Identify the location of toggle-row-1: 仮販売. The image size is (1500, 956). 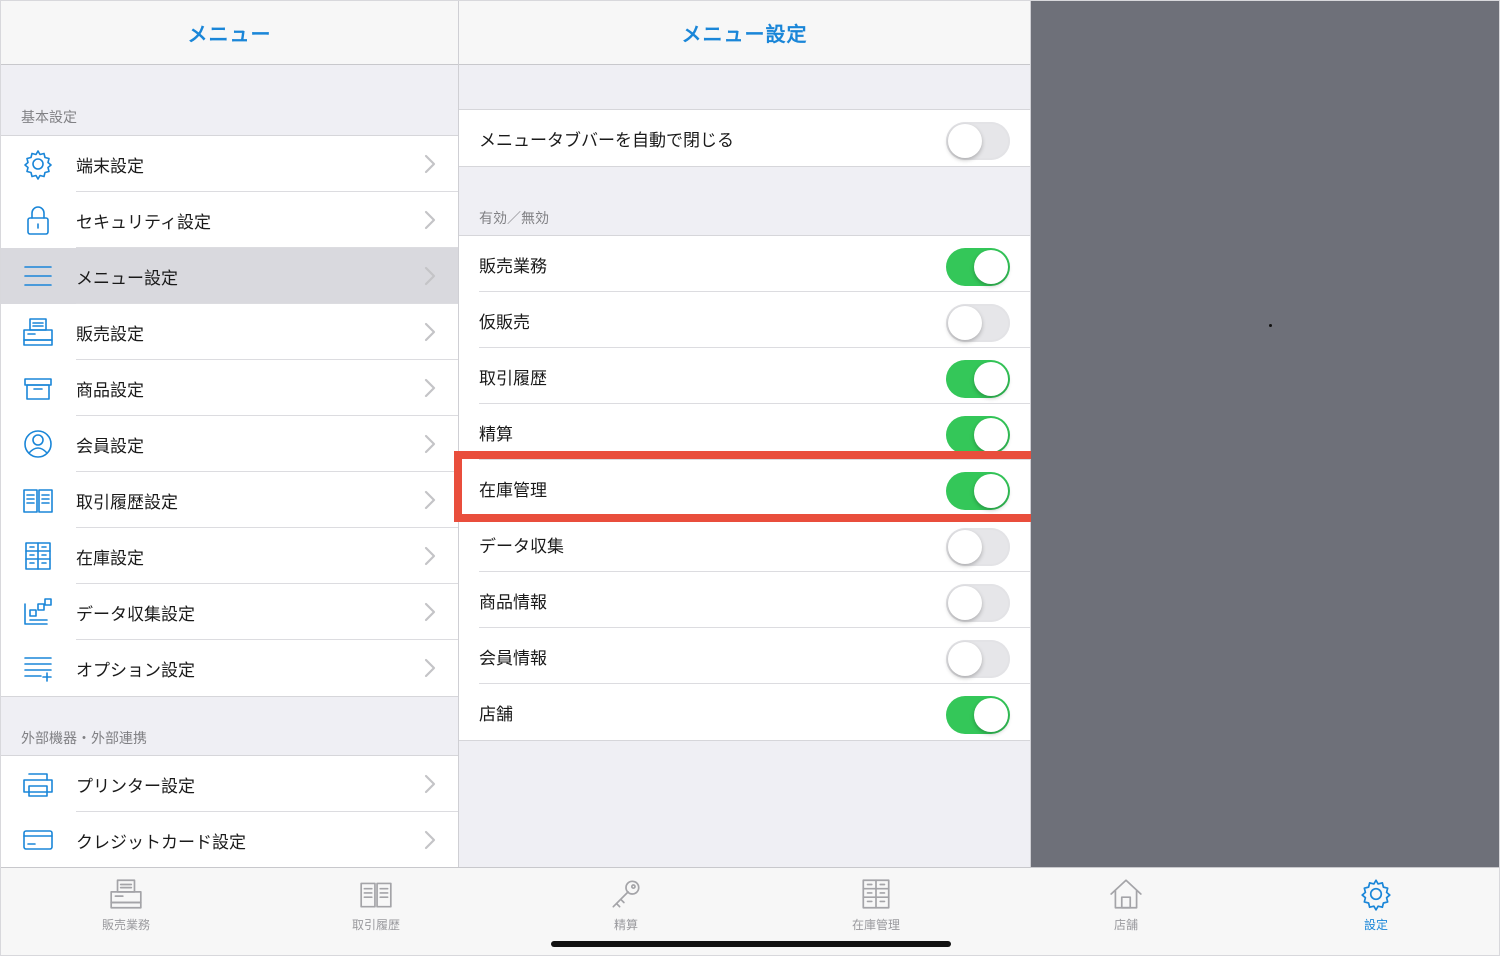
(744, 320).